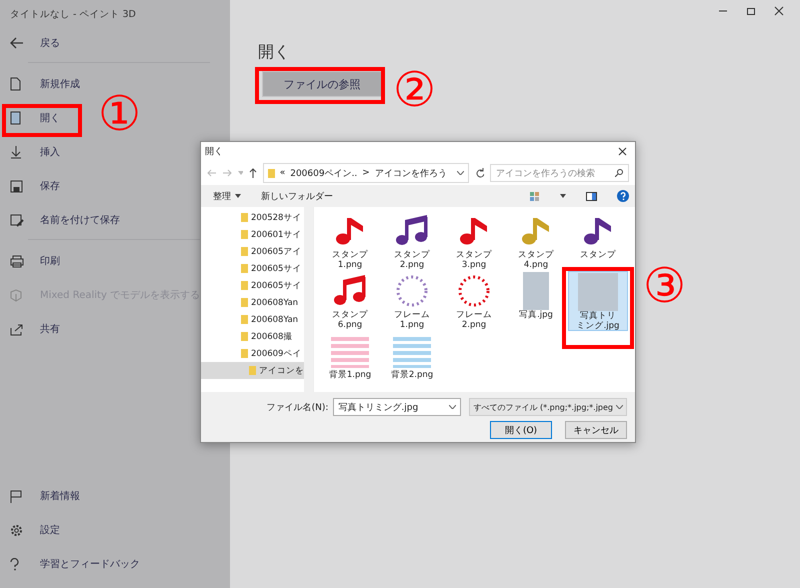 This screenshot has height=588, width=800. I want to click on menu-item: 開く, so click(32, 118).